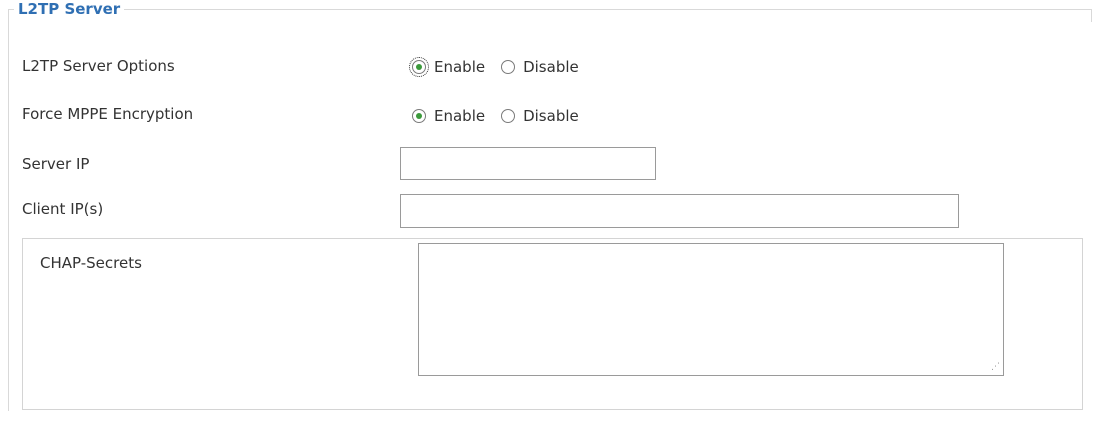 This screenshot has height=423, width=1093. What do you see at coordinates (459, 116) in the screenshot?
I see `force-mppe-enable-label: Enable` at bounding box center [459, 116].